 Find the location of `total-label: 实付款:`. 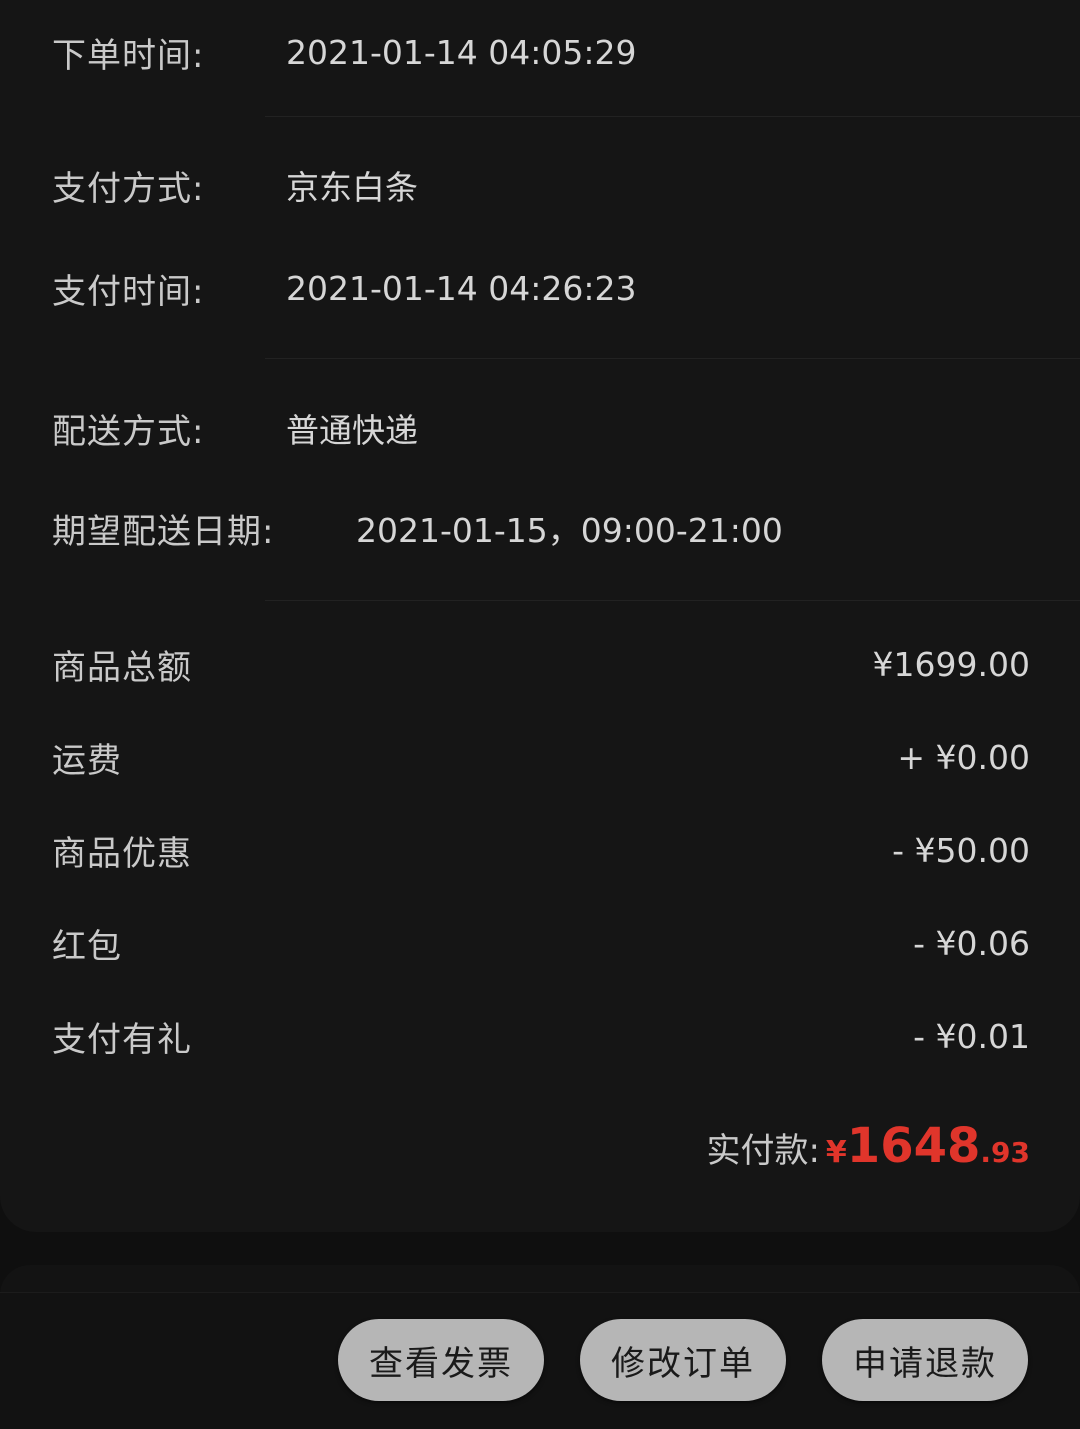

total-label: 实付款: is located at coordinates (763, 1151).